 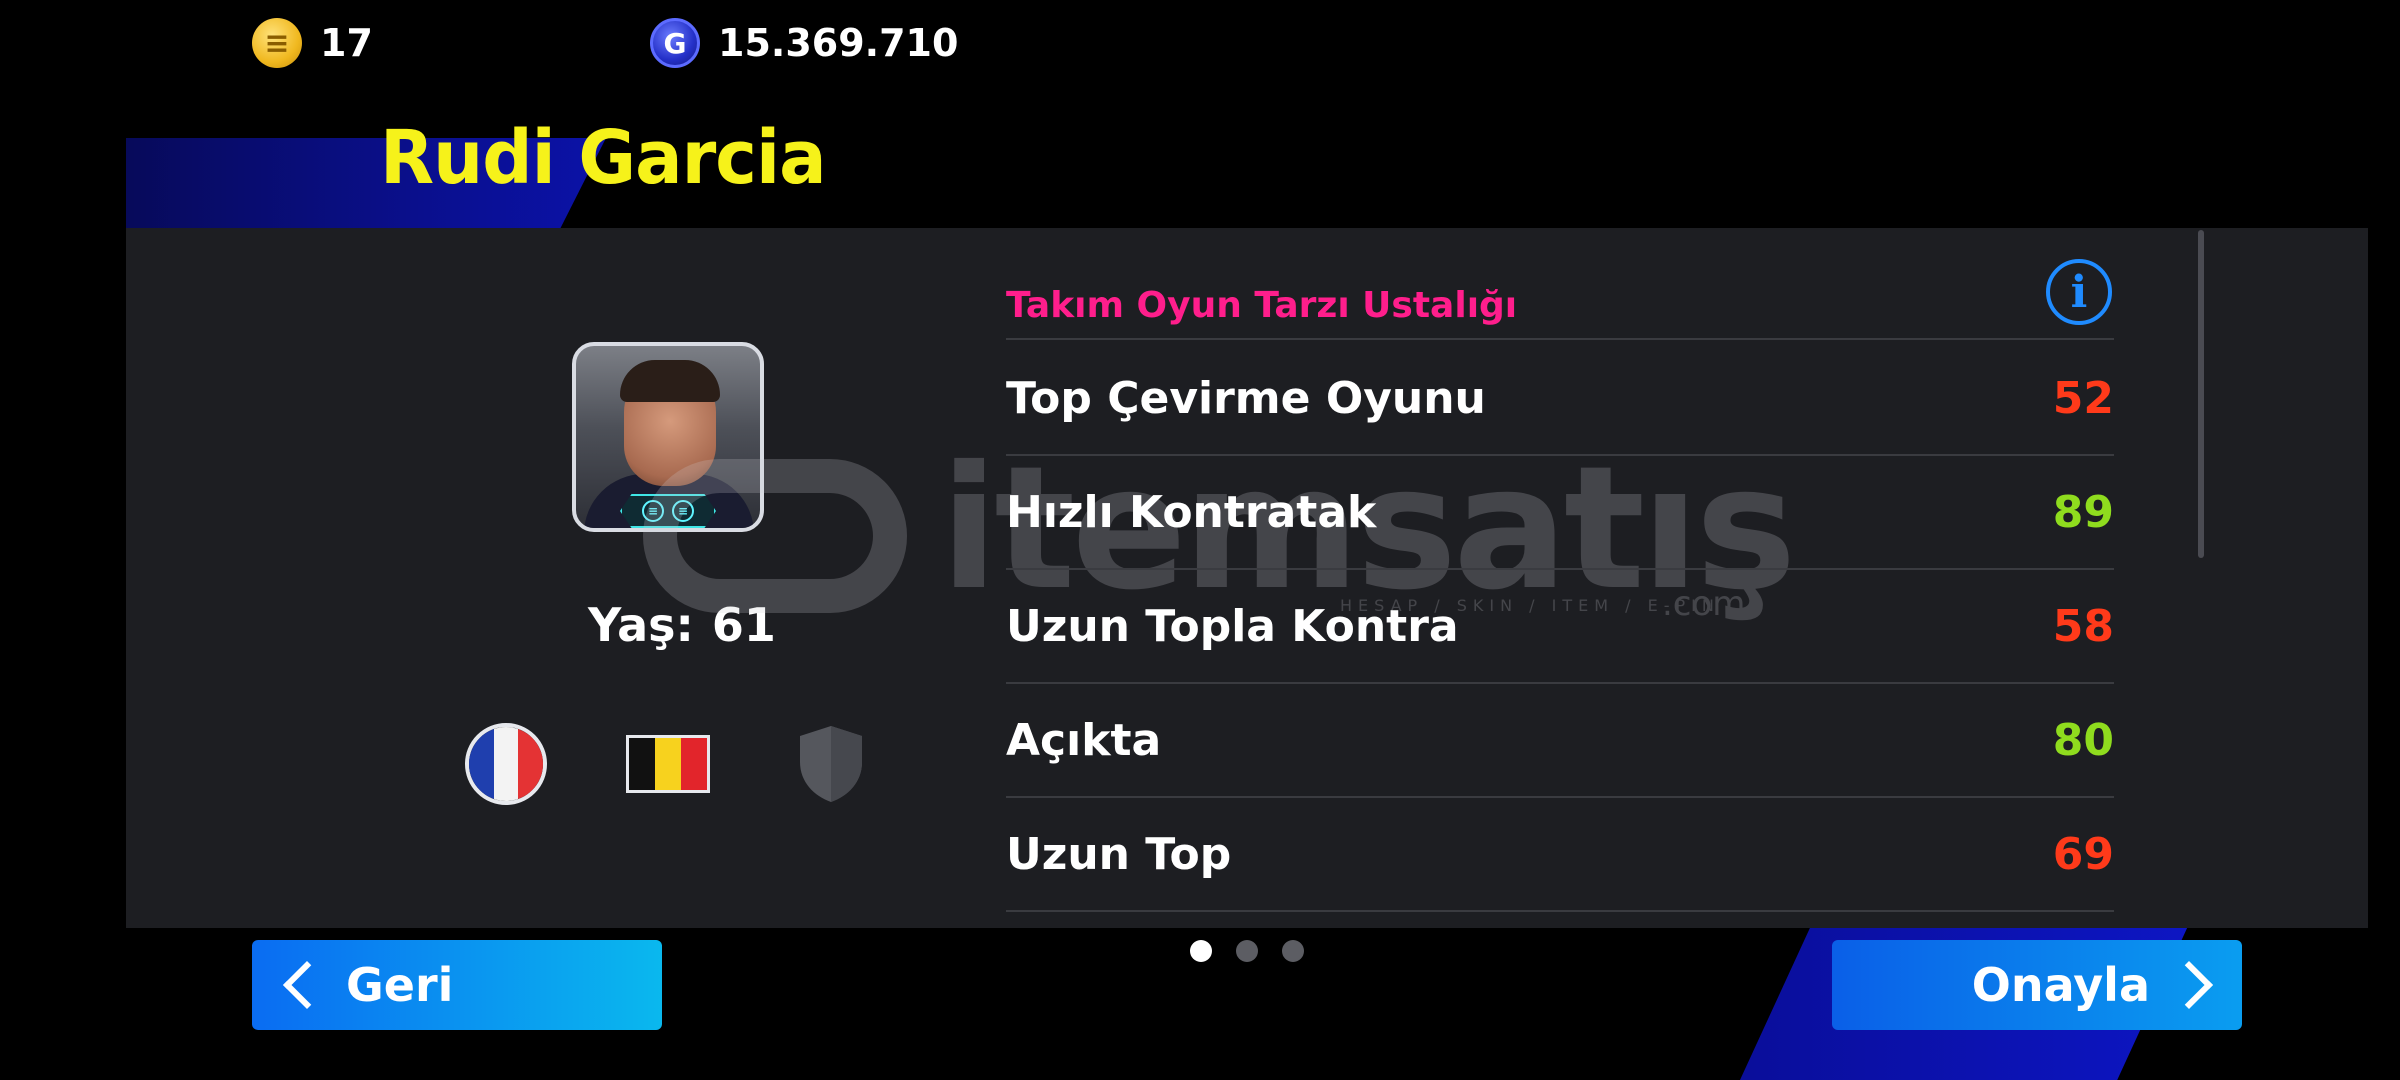 I want to click on playstyle-value: 58, so click(x=2083, y=626).